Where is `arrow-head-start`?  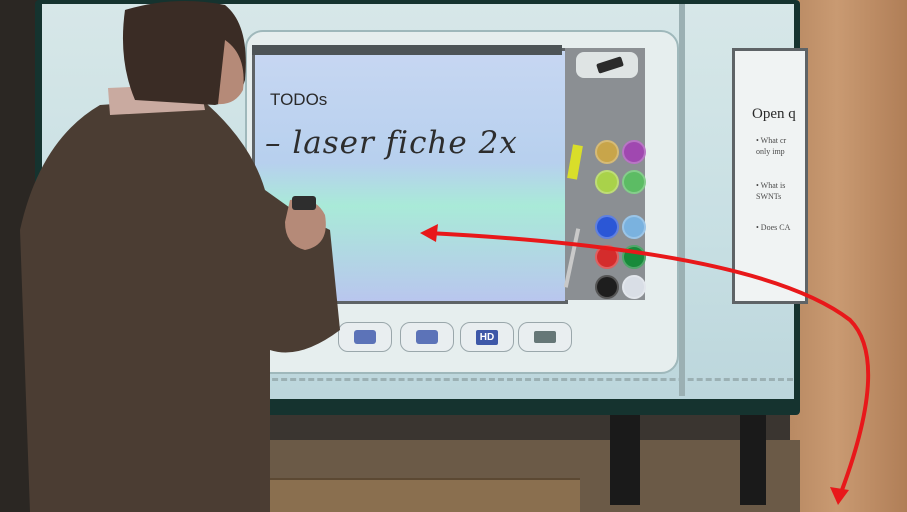
arrow-head-start is located at coordinates (429, 233).